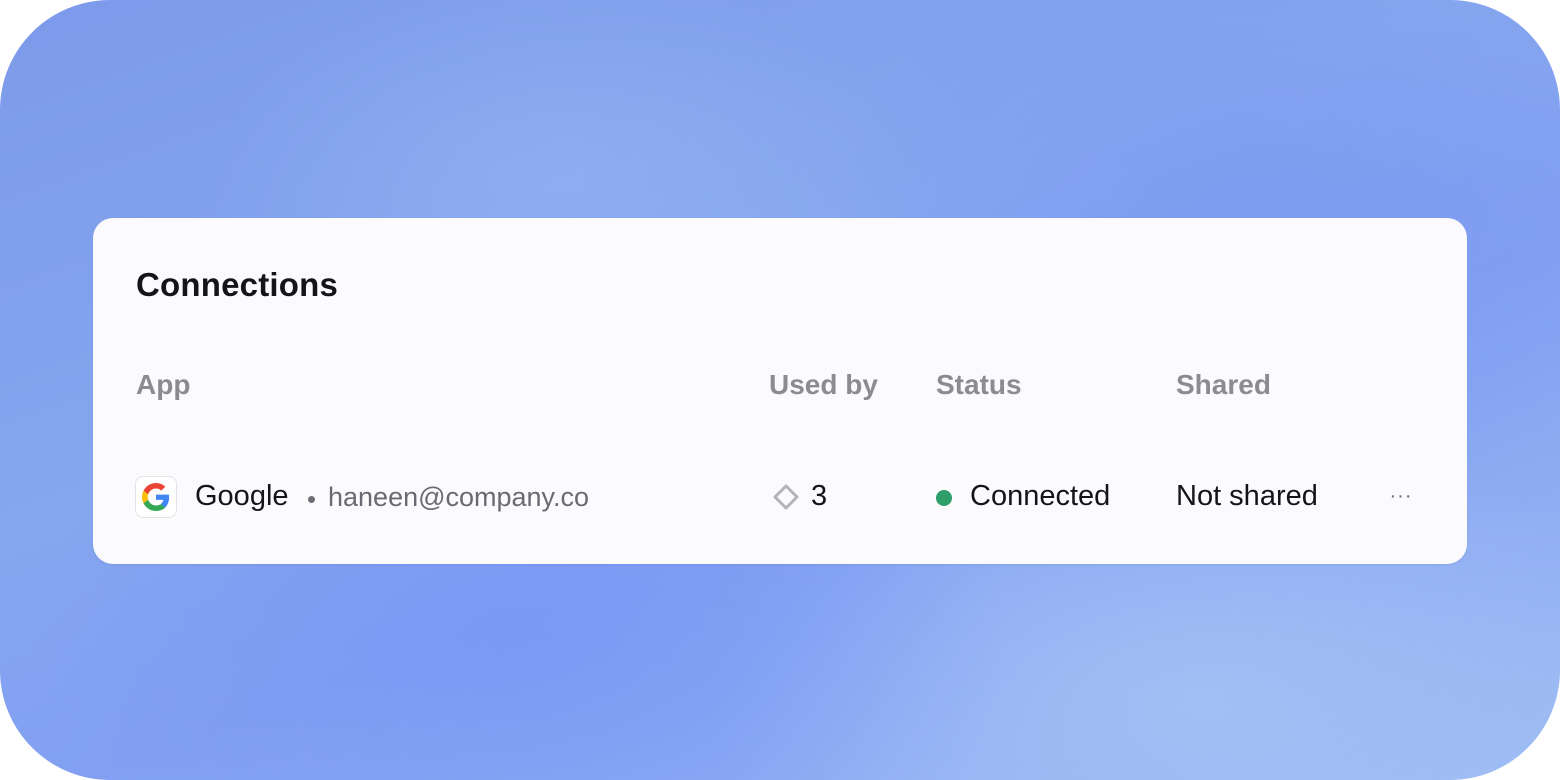  Describe the element at coordinates (944, 498) in the screenshot. I see `status-indicator` at that location.